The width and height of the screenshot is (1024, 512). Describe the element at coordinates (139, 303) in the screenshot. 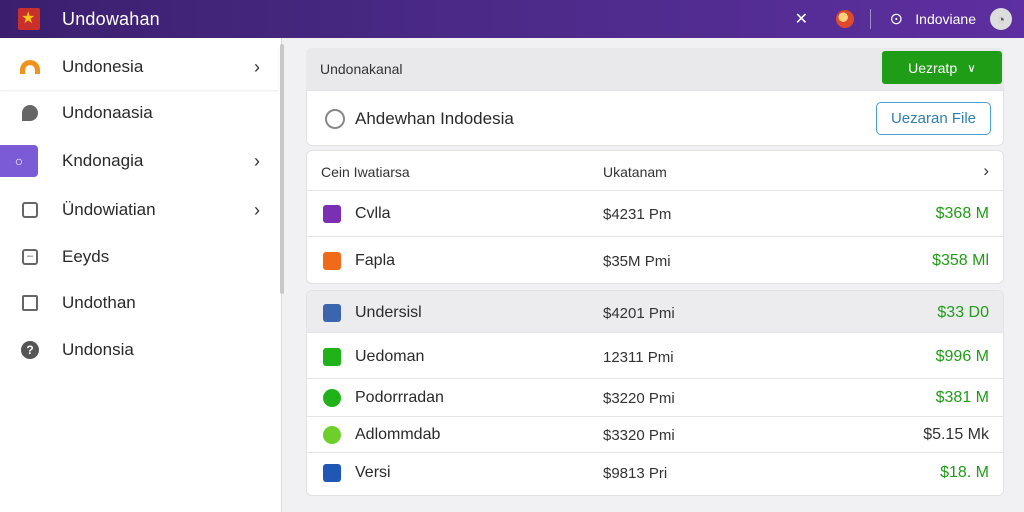

I see `sidebar-item-undothan: Undothan` at that location.